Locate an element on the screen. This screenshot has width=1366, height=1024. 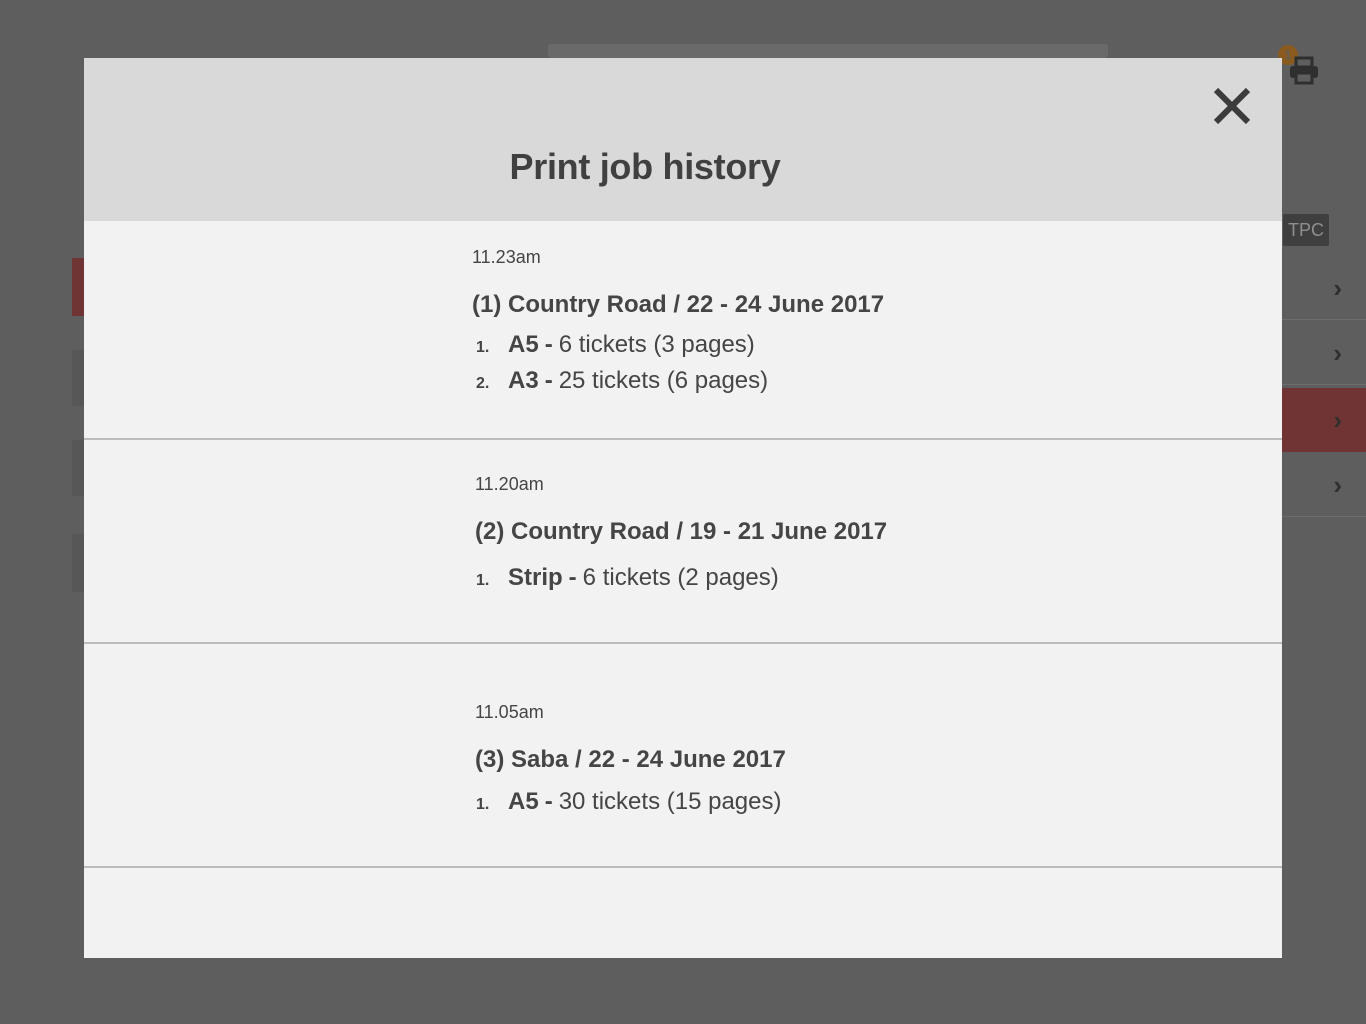
job-item: 1. A5 - 6 tickets (3 pages) is located at coordinates (613, 345).